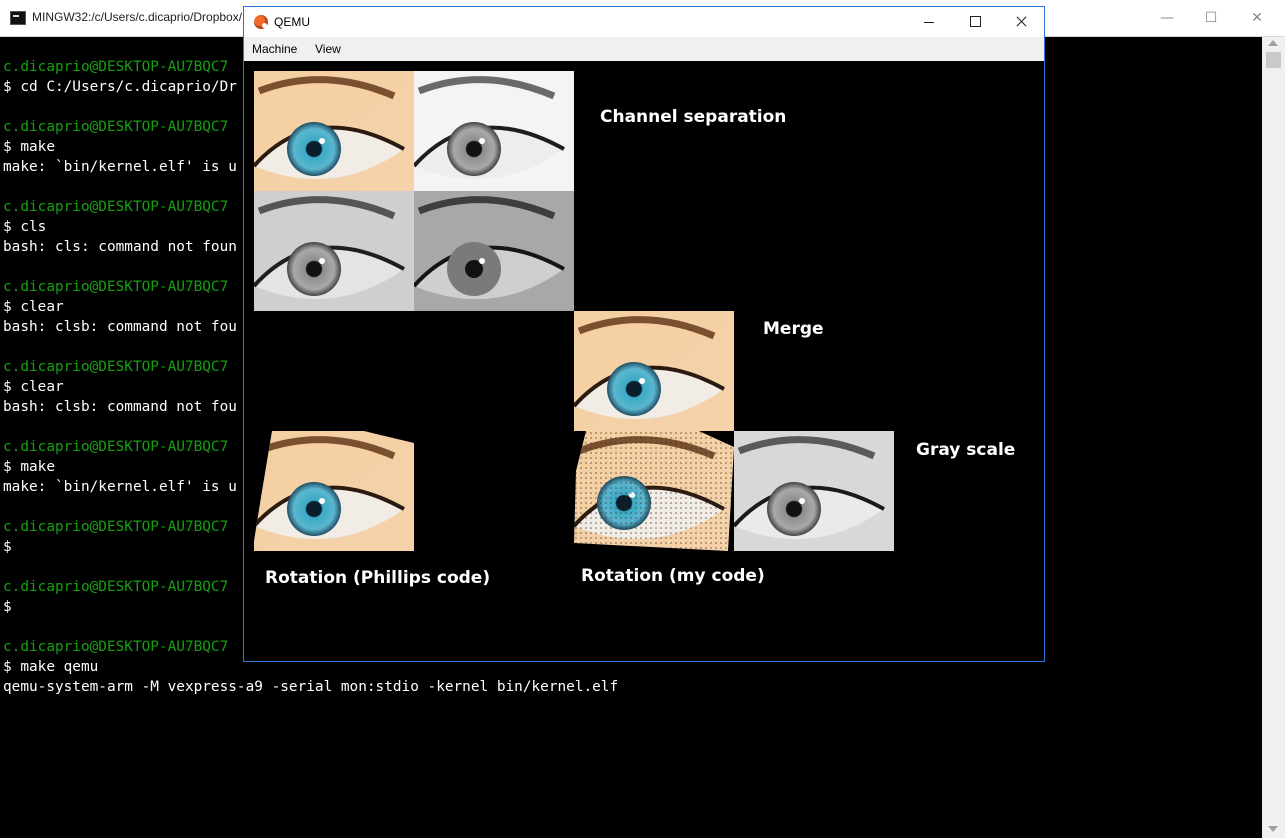 Image resolution: width=1285 pixels, height=838 pixels. What do you see at coordinates (966, 450) in the screenshot?
I see `caption-gray-scale: Gray scale` at bounding box center [966, 450].